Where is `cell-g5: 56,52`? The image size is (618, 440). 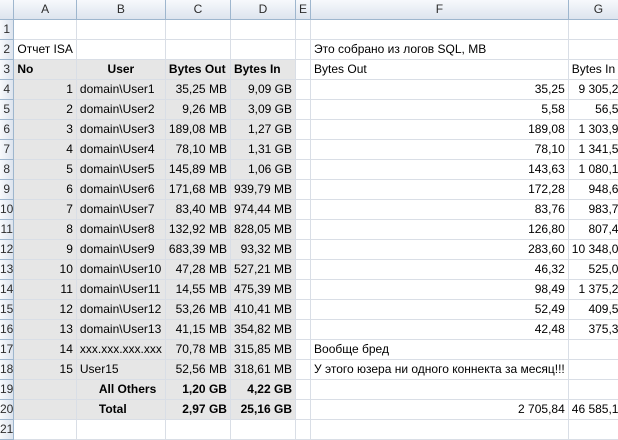 cell-g5: 56,52 is located at coordinates (593, 109).